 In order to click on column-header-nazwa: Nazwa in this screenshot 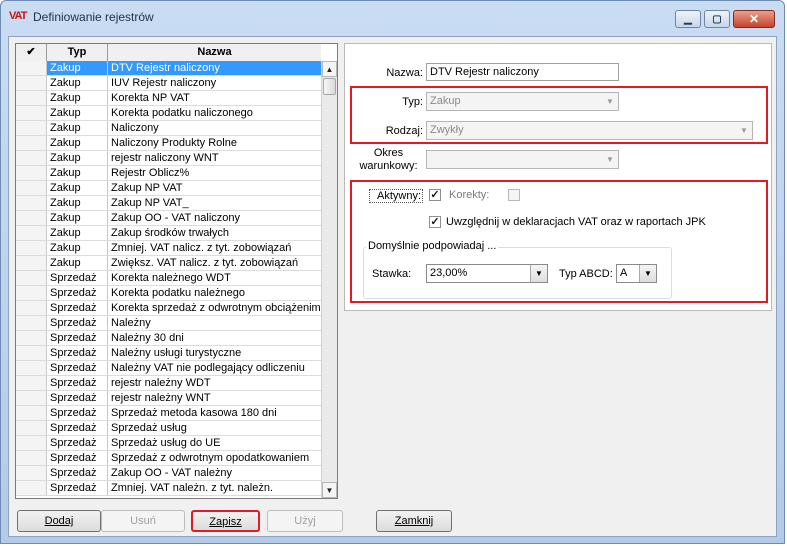, I will do `click(214, 52)`.